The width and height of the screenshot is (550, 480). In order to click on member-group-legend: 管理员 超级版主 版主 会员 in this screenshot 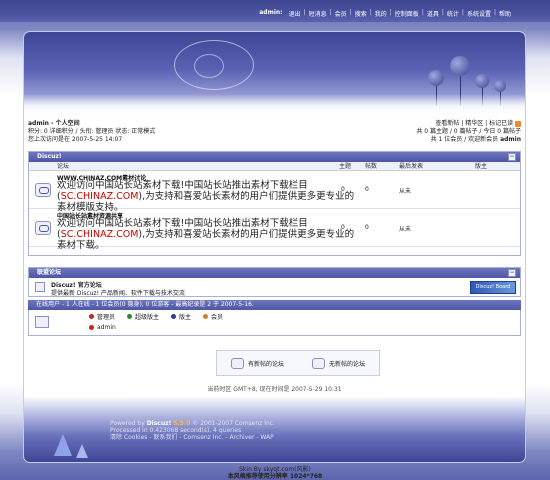, I will do `click(156, 316)`.